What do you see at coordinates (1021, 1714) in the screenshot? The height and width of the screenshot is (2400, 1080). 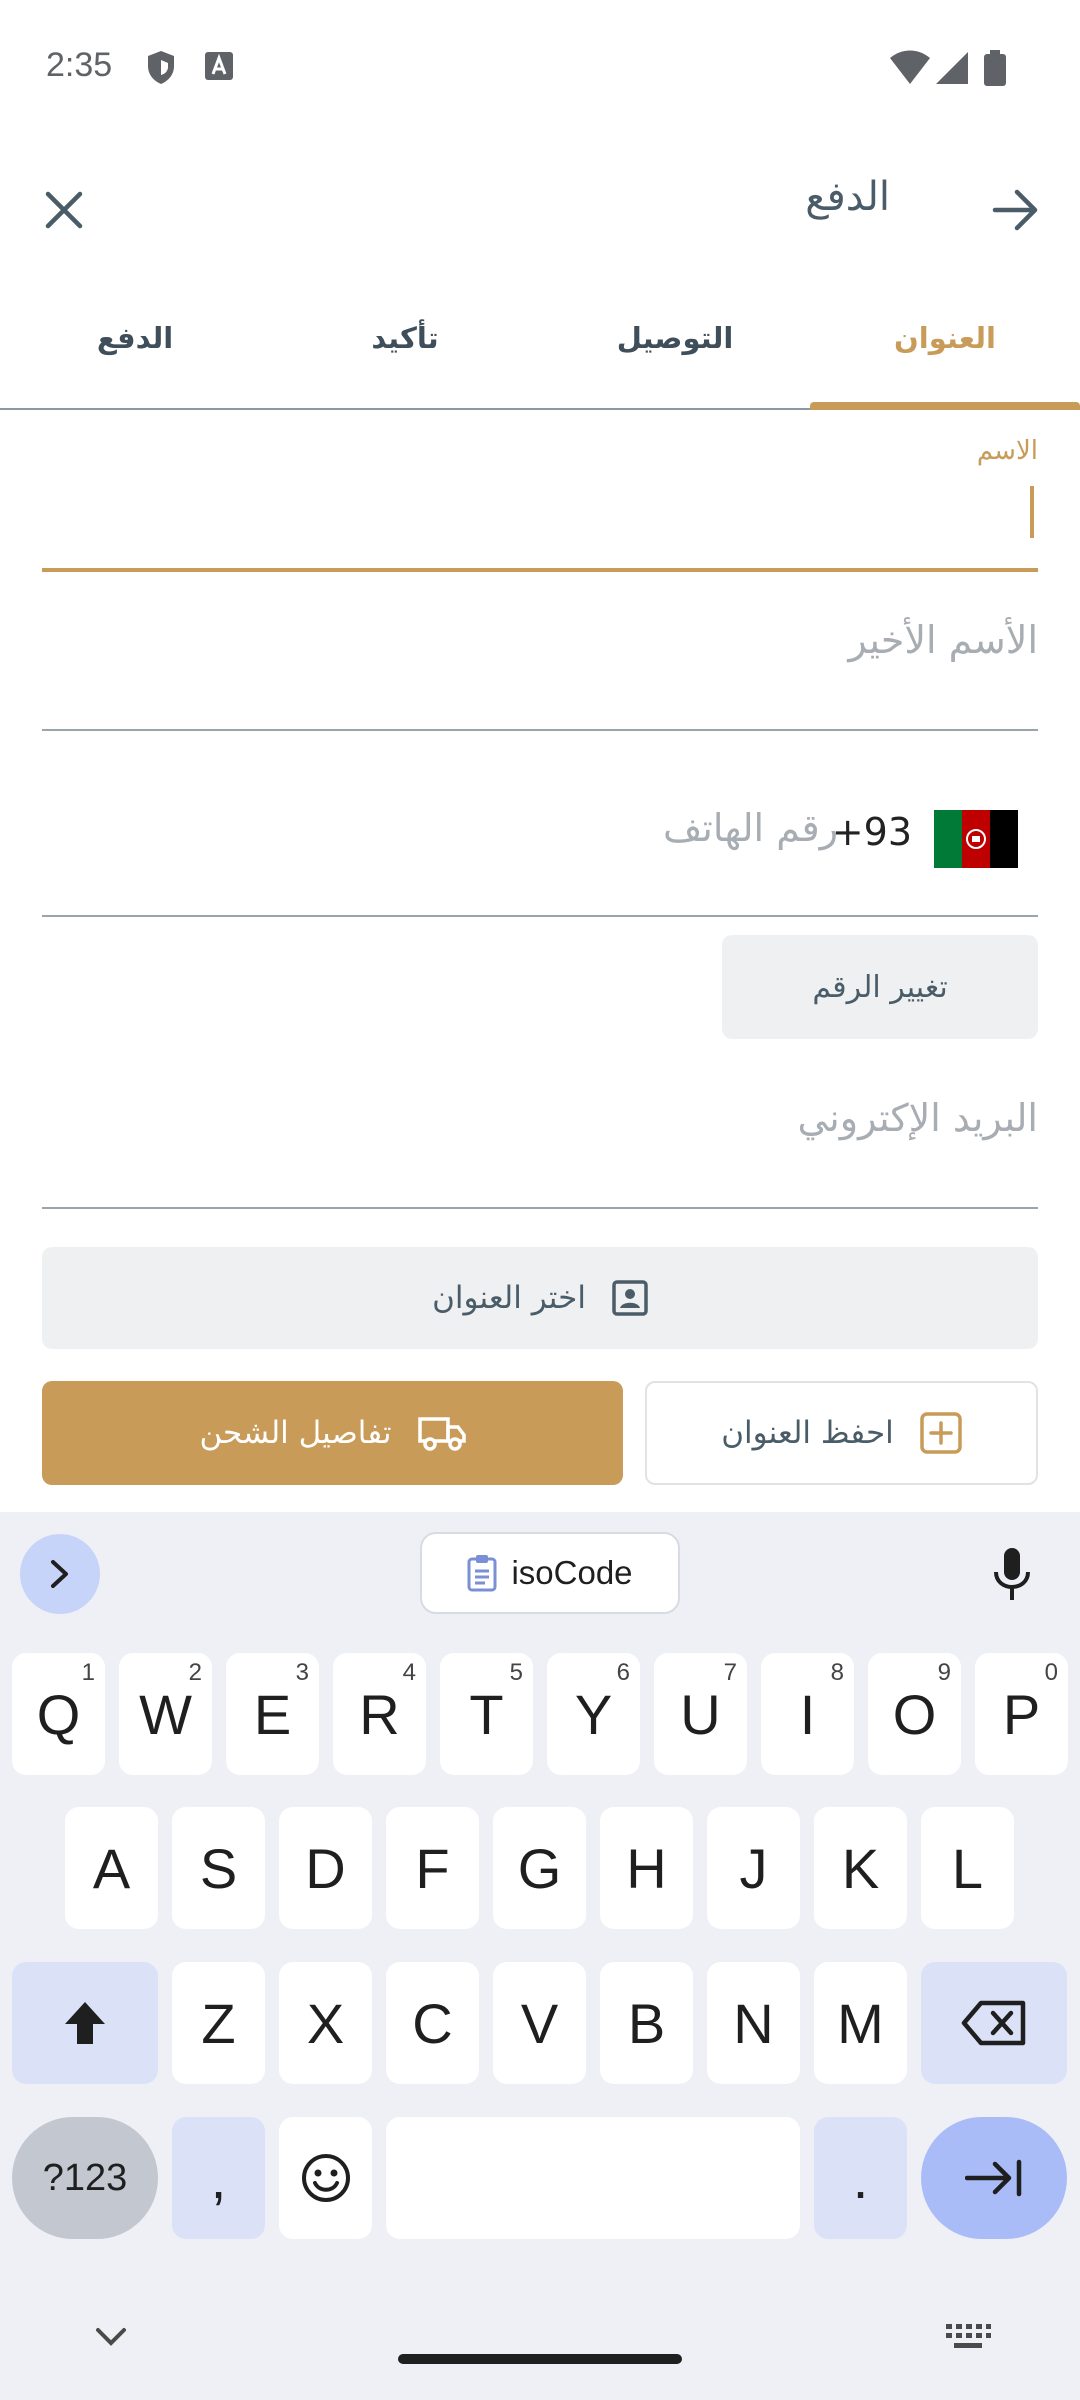 I see `key-p: P0` at bounding box center [1021, 1714].